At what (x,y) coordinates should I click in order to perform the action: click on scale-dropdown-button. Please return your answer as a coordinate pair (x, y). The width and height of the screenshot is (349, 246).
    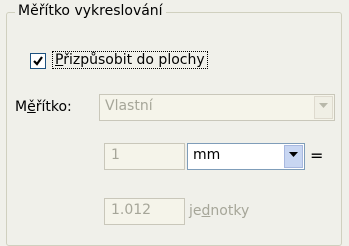
    Looking at the image, I should click on (323, 107).